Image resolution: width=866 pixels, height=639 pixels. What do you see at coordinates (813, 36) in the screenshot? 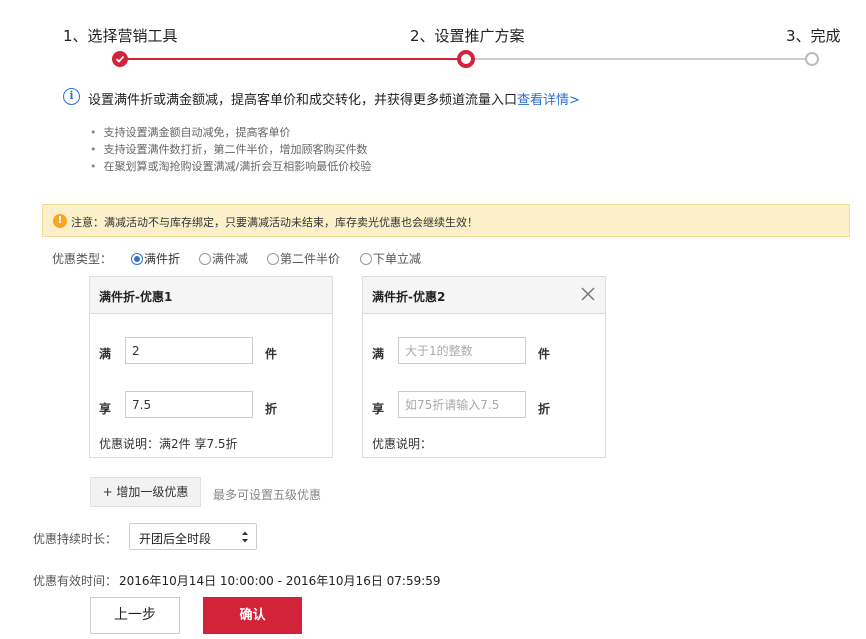
I see `step-3-label: 3、完成` at bounding box center [813, 36].